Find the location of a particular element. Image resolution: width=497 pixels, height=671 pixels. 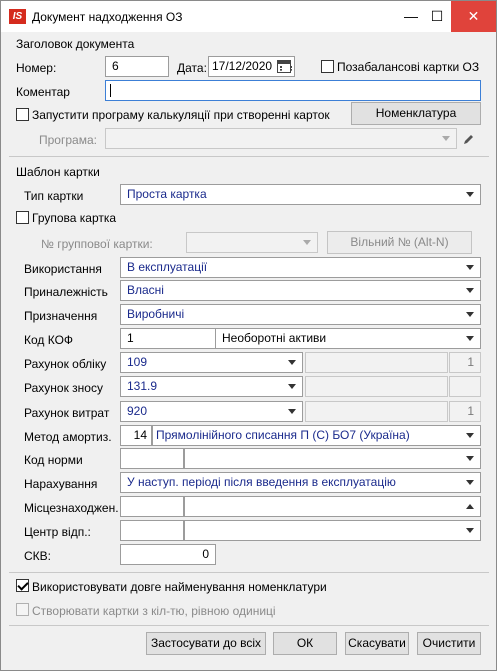

responsibility-label: Центр відп.: is located at coordinates (57, 532).